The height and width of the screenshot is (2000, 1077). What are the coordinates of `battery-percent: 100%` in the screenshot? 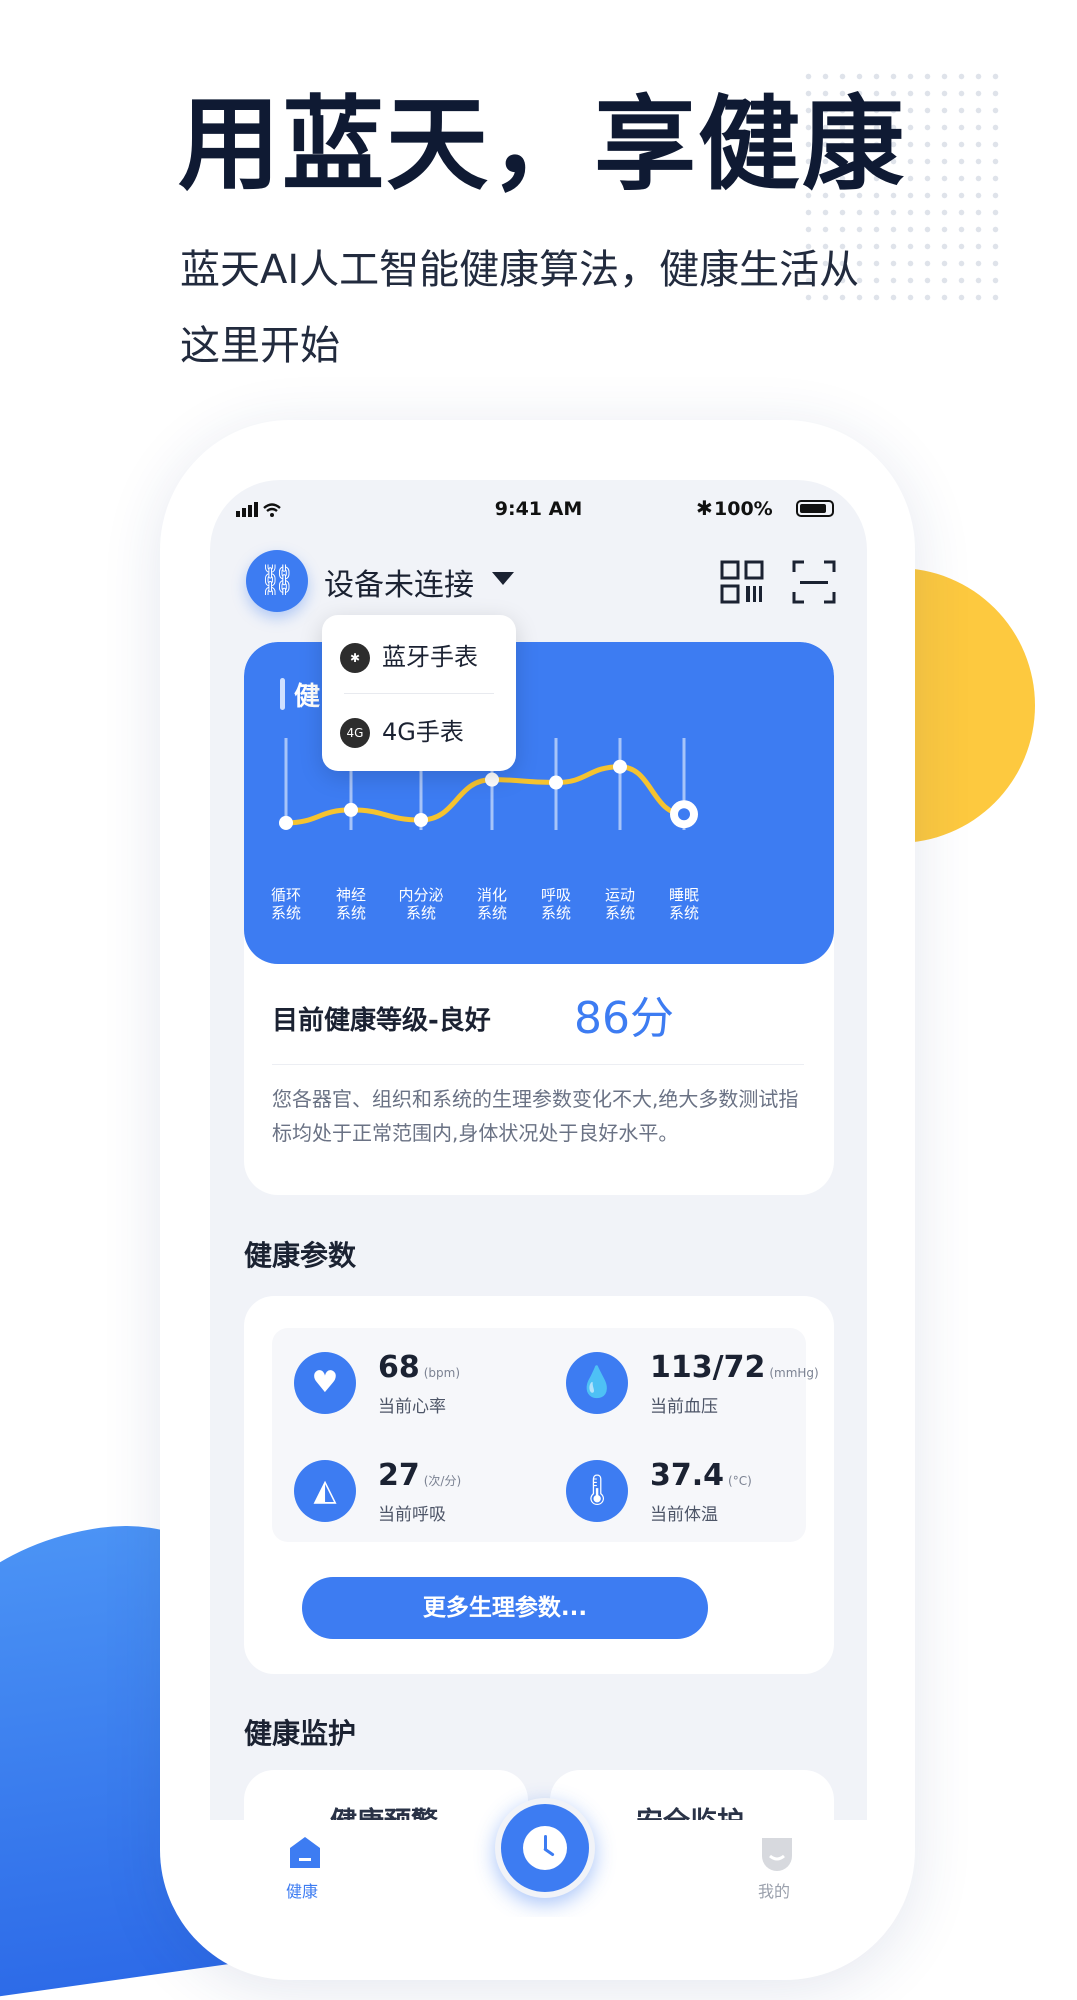 It's located at (743, 509).